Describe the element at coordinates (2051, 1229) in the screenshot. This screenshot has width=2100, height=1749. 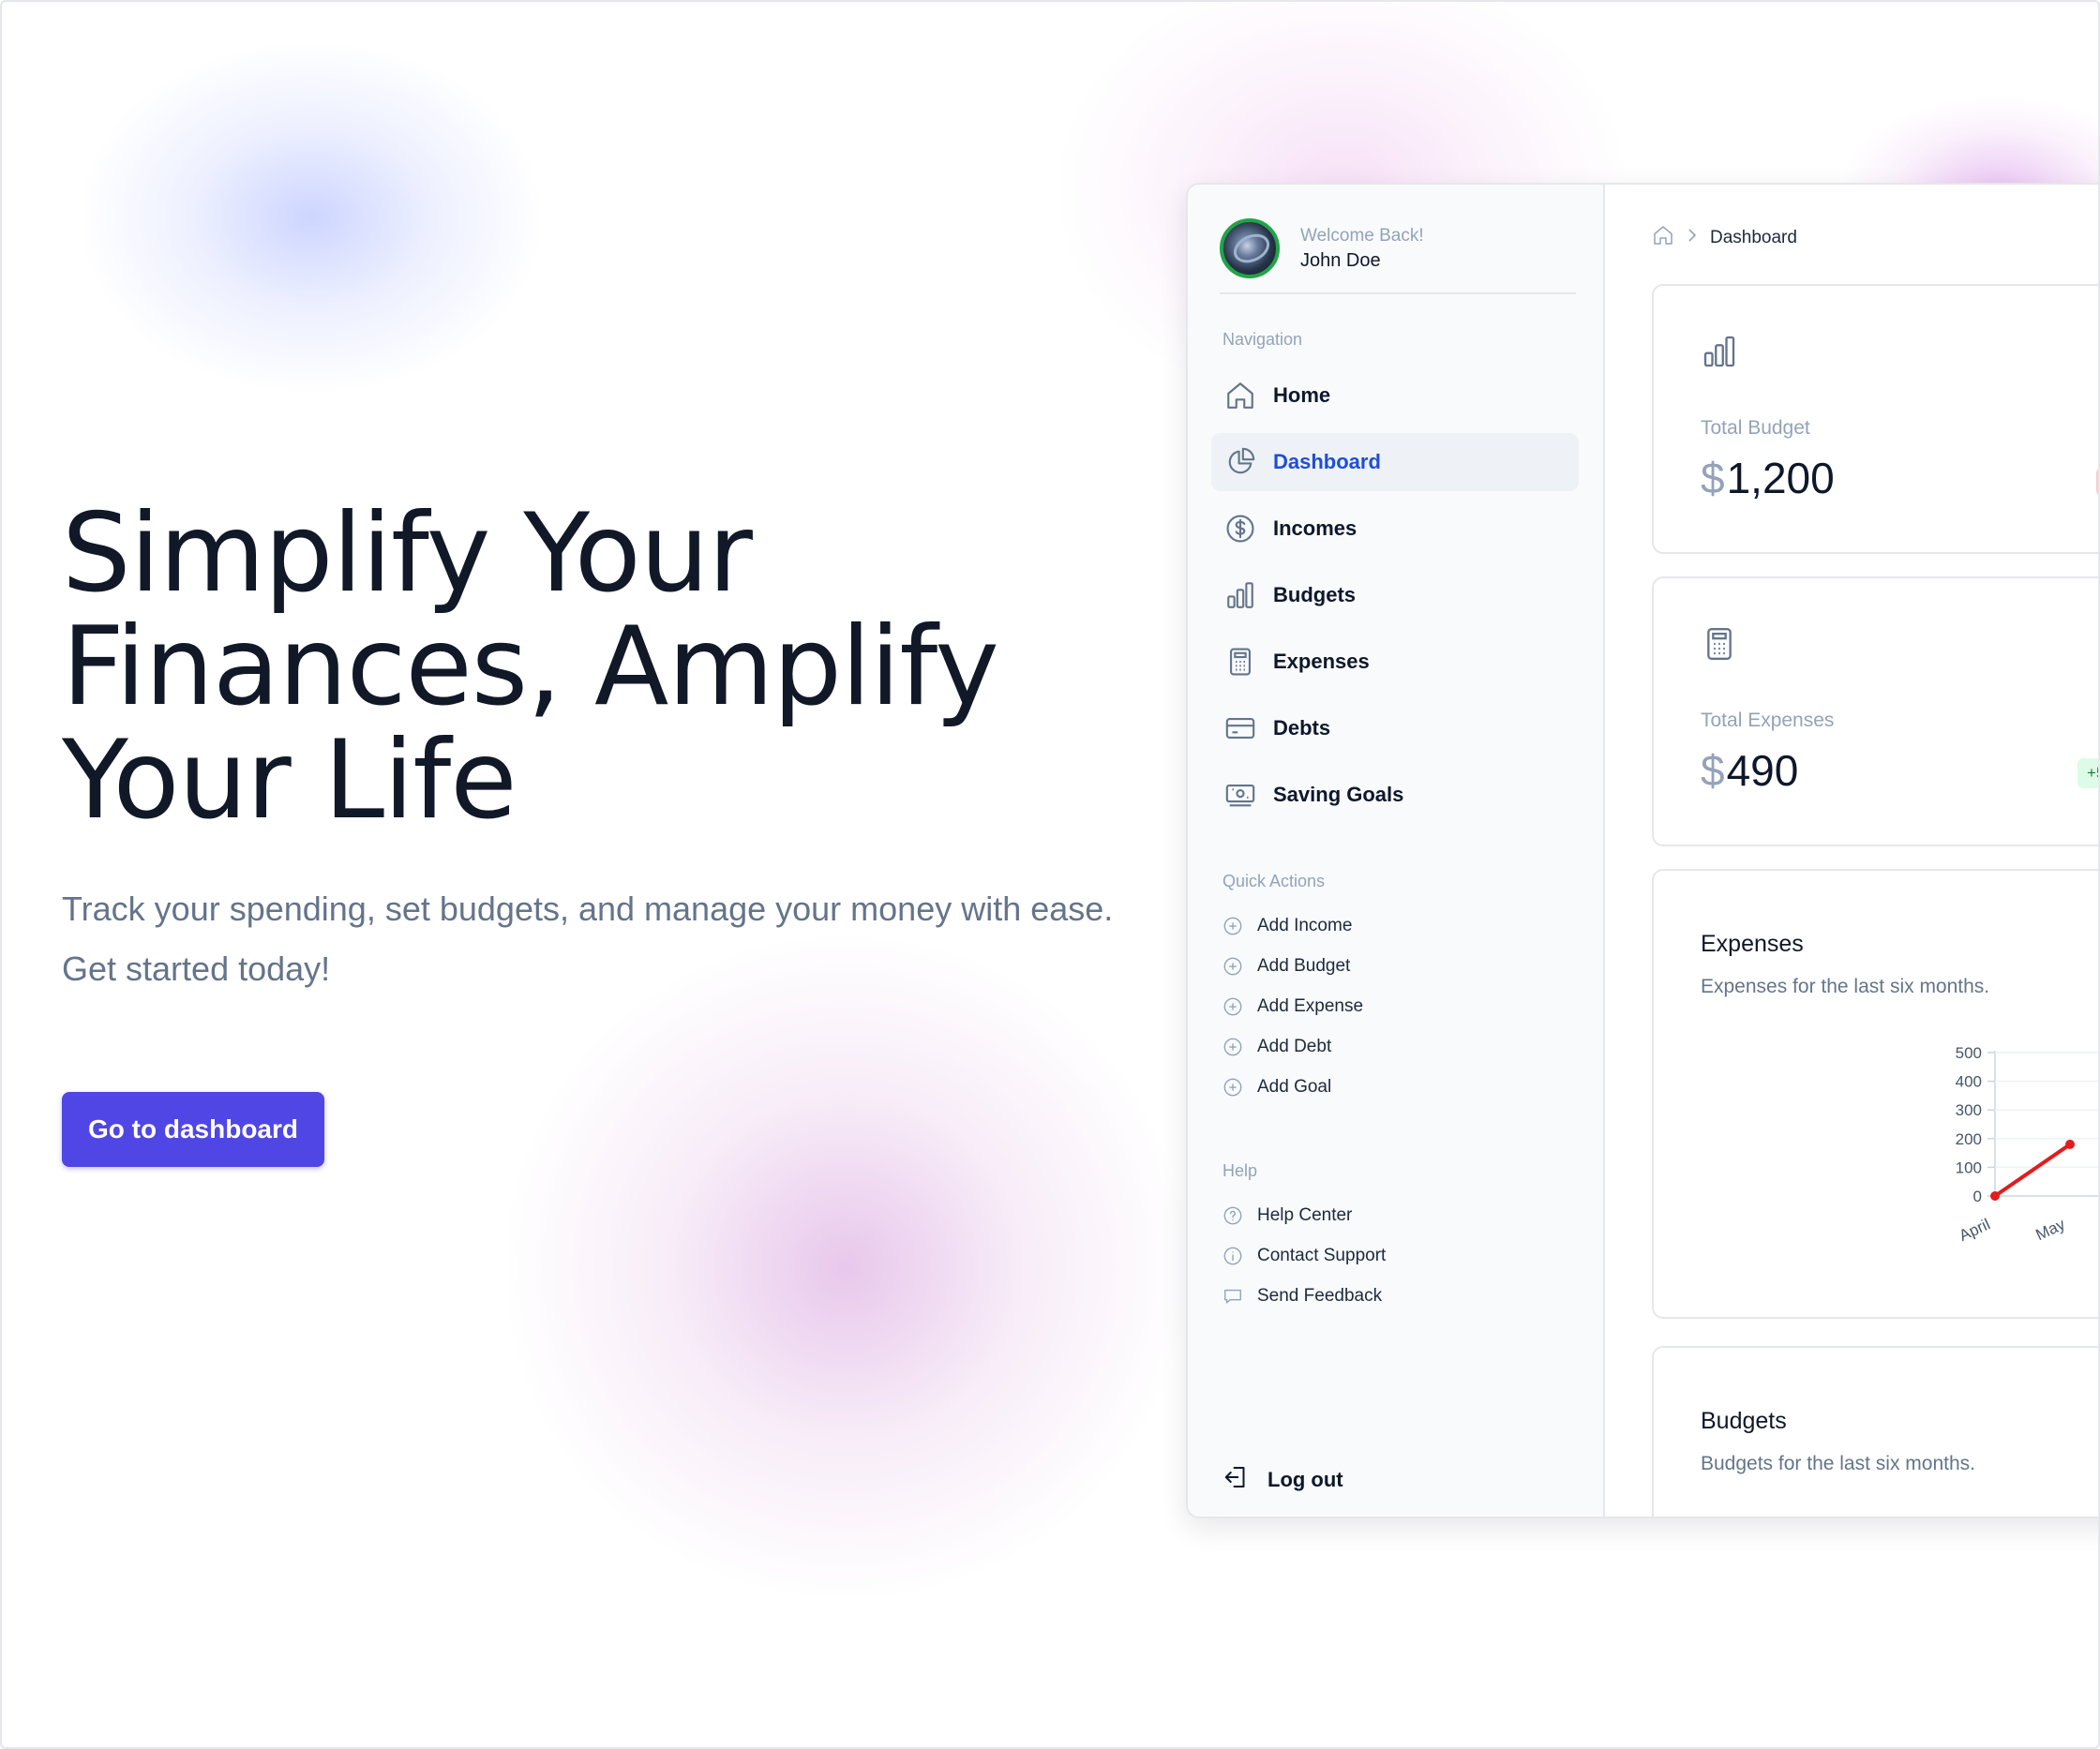
I see `x-tick-label: May` at that location.